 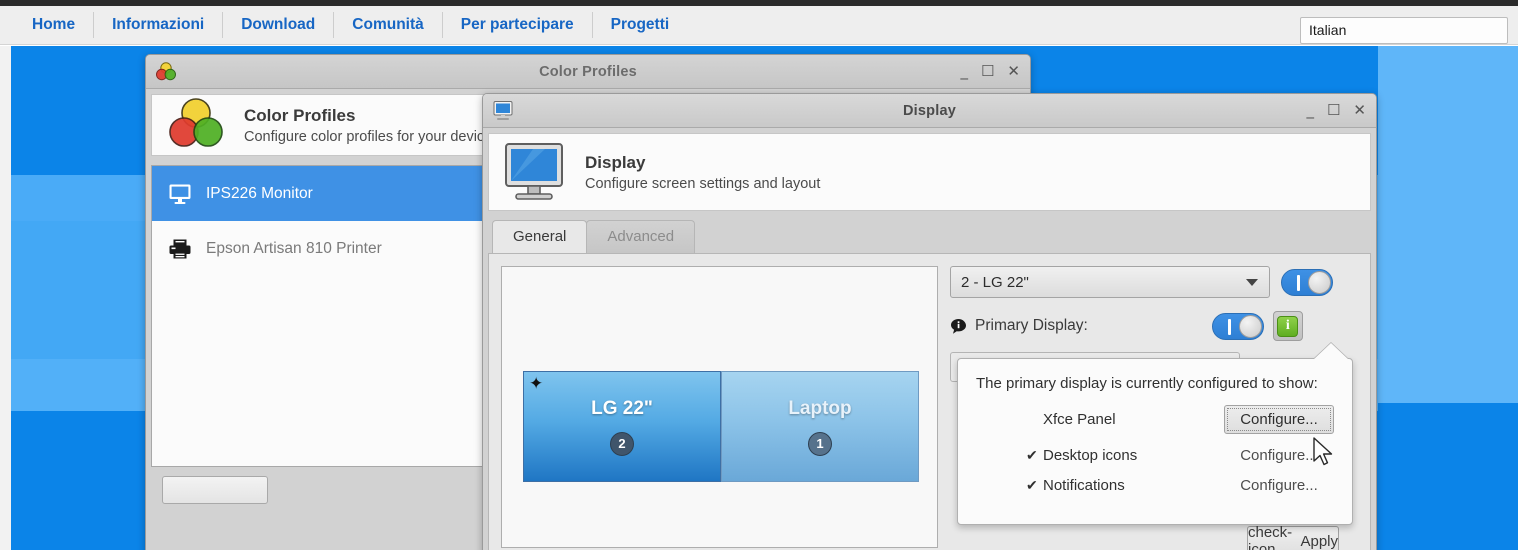 I want to click on primary-star-icon: ✦, so click(x=536, y=383).